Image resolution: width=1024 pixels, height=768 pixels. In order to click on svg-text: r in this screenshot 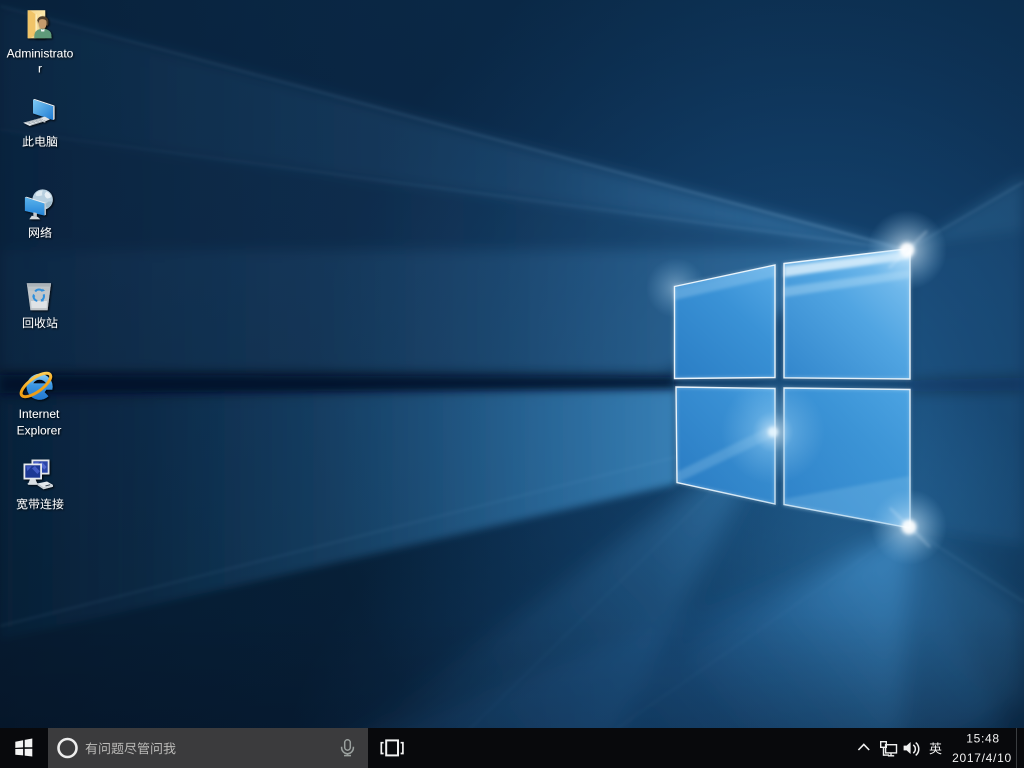, I will do `click(40, 69)`.